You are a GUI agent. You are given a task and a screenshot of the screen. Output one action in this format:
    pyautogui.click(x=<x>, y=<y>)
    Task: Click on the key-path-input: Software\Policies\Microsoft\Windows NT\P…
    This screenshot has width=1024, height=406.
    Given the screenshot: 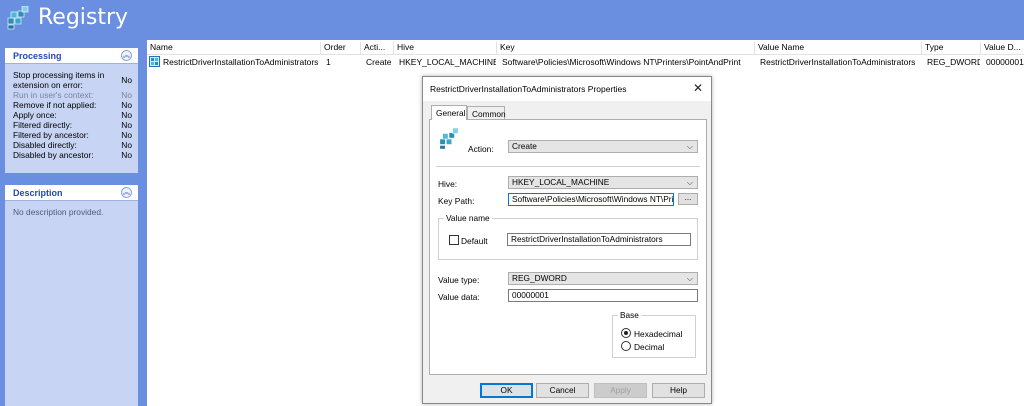 What is the action you would take?
    pyautogui.click(x=591, y=199)
    